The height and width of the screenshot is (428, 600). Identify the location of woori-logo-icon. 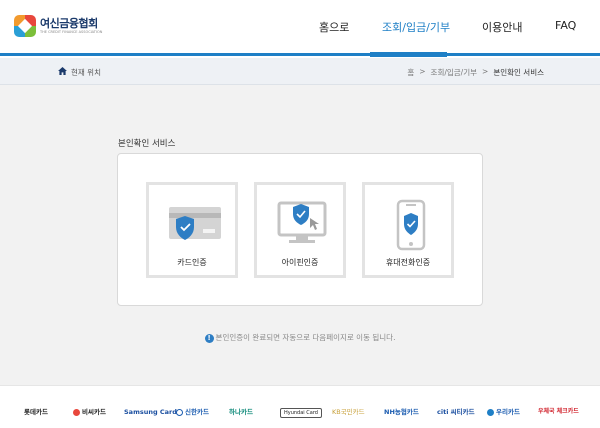
(490, 412).